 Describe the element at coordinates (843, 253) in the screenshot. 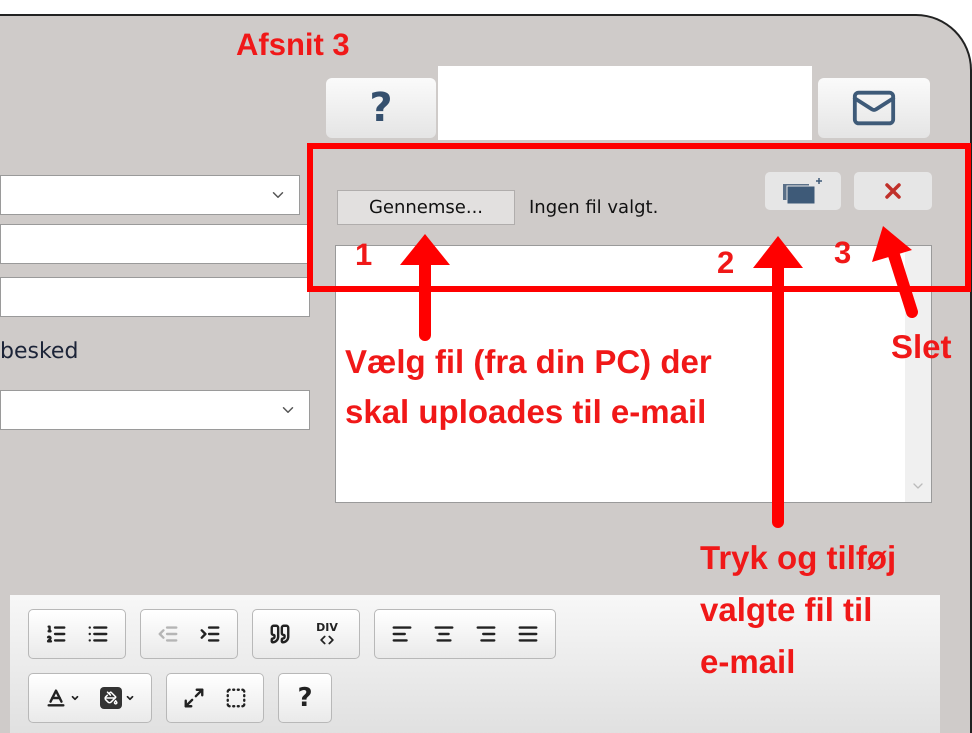

I see `step-number: 3` at that location.